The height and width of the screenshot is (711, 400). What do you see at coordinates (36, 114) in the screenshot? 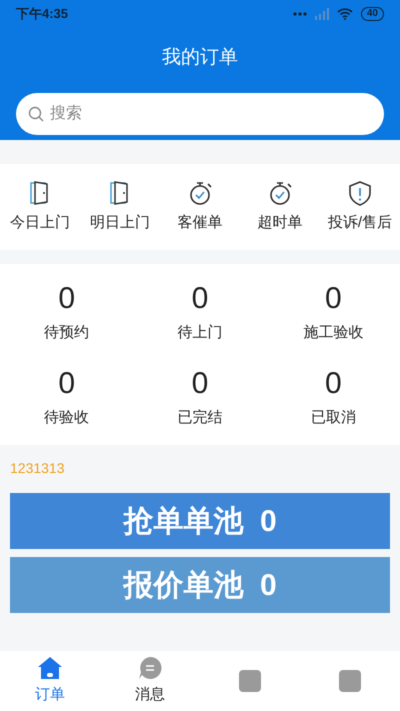
I see `search-icon` at bounding box center [36, 114].